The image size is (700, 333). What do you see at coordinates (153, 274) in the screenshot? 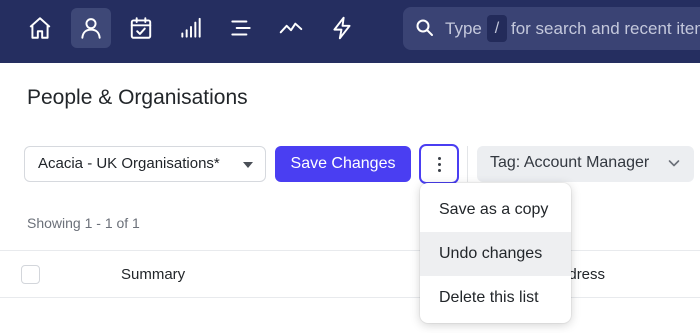
I see `column-header-summary: Summary` at bounding box center [153, 274].